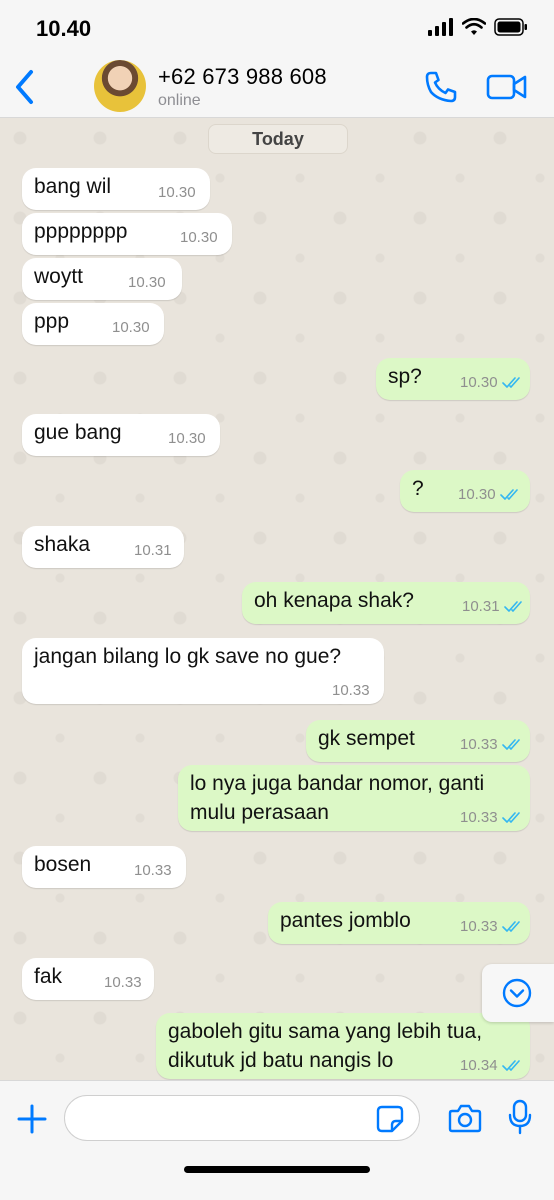  Describe the element at coordinates (334, 600) in the screenshot. I see `message-text: oh kenapa shak?` at that location.